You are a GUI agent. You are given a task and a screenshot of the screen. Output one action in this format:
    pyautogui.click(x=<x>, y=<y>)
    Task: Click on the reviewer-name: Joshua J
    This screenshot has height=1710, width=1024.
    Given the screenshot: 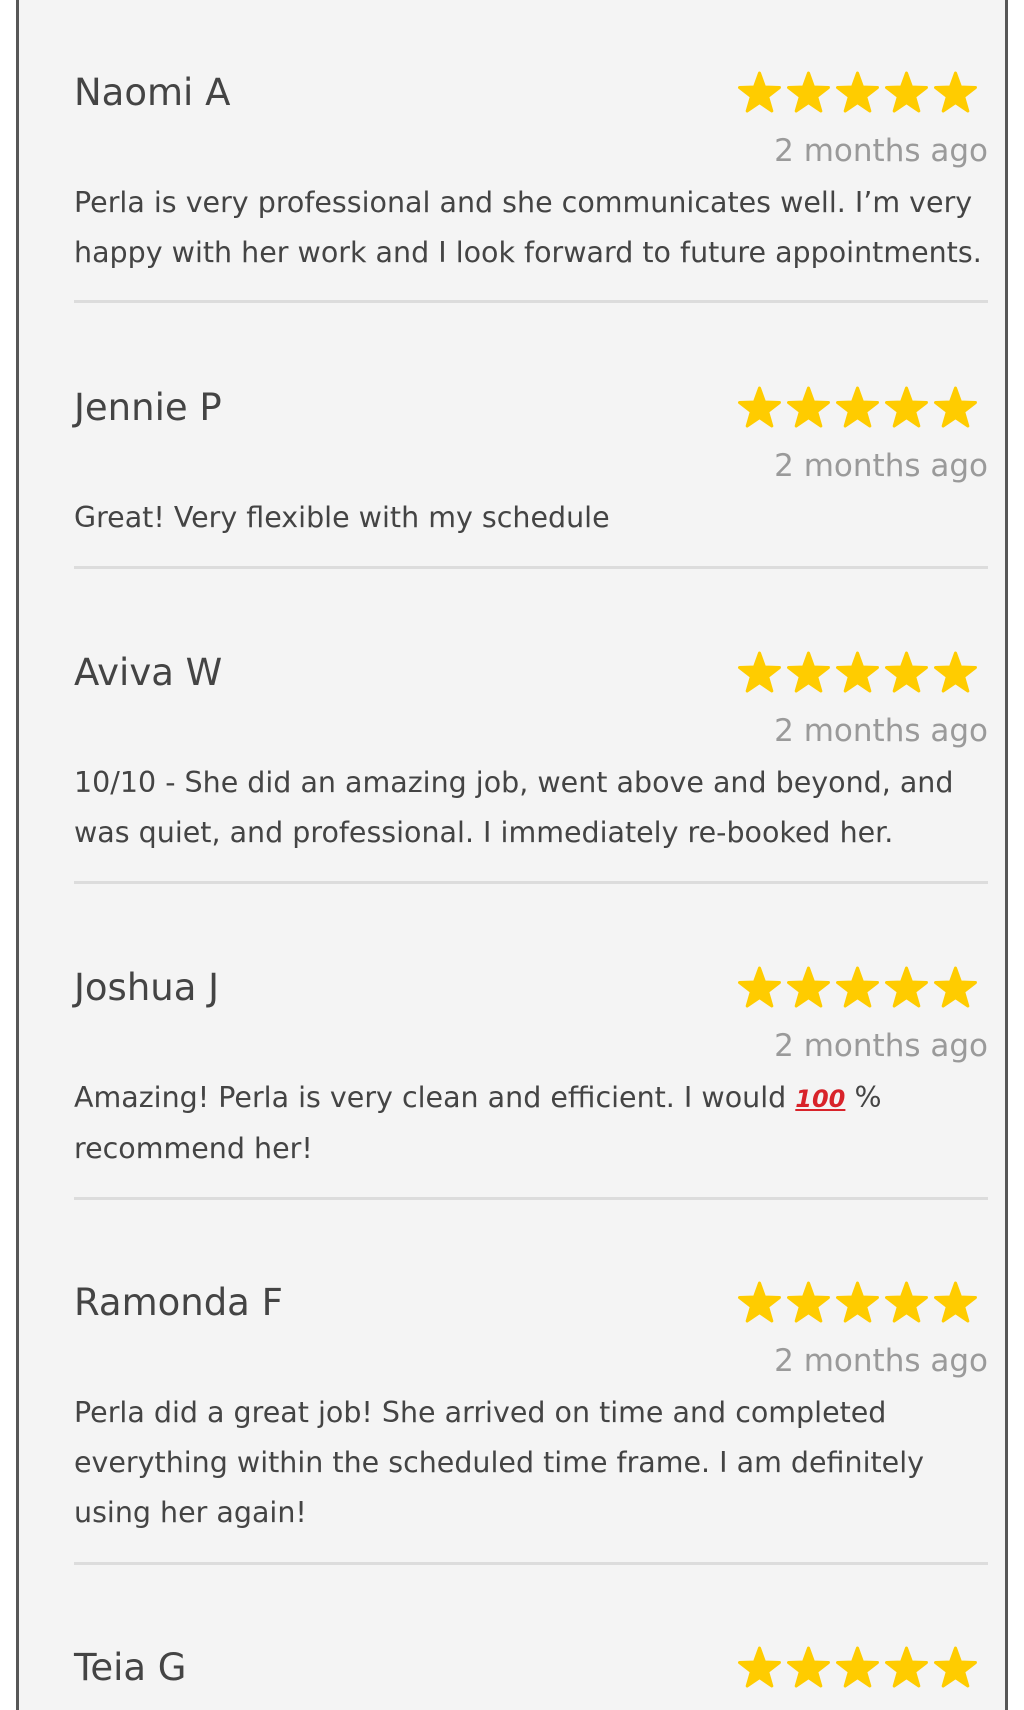 What is the action you would take?
    pyautogui.click(x=147, y=987)
    